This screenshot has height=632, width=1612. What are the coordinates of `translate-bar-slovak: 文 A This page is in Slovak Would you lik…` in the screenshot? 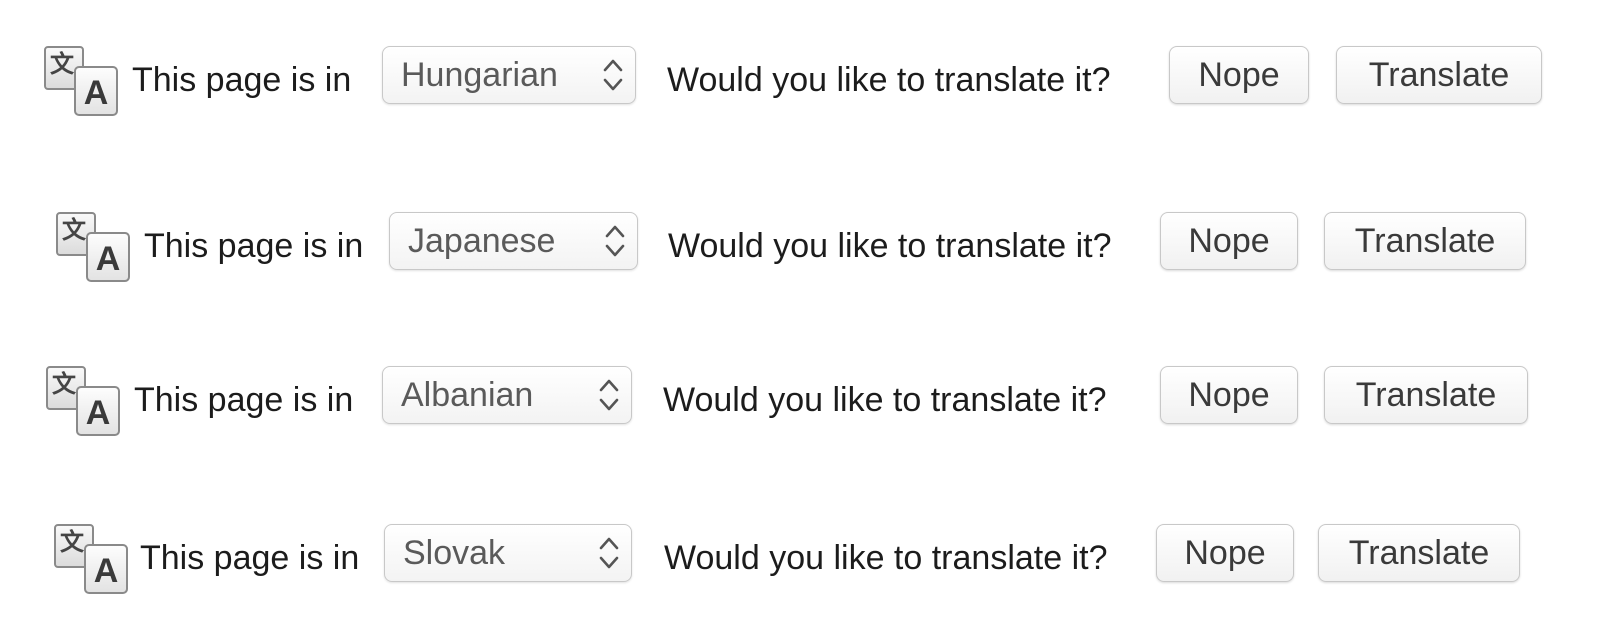 It's located at (829, 559).